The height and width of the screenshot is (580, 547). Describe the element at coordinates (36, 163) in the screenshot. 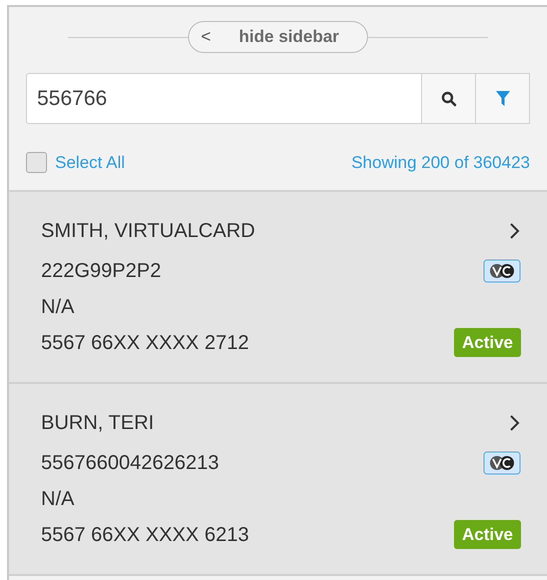

I see `select-all-checkbox` at that location.